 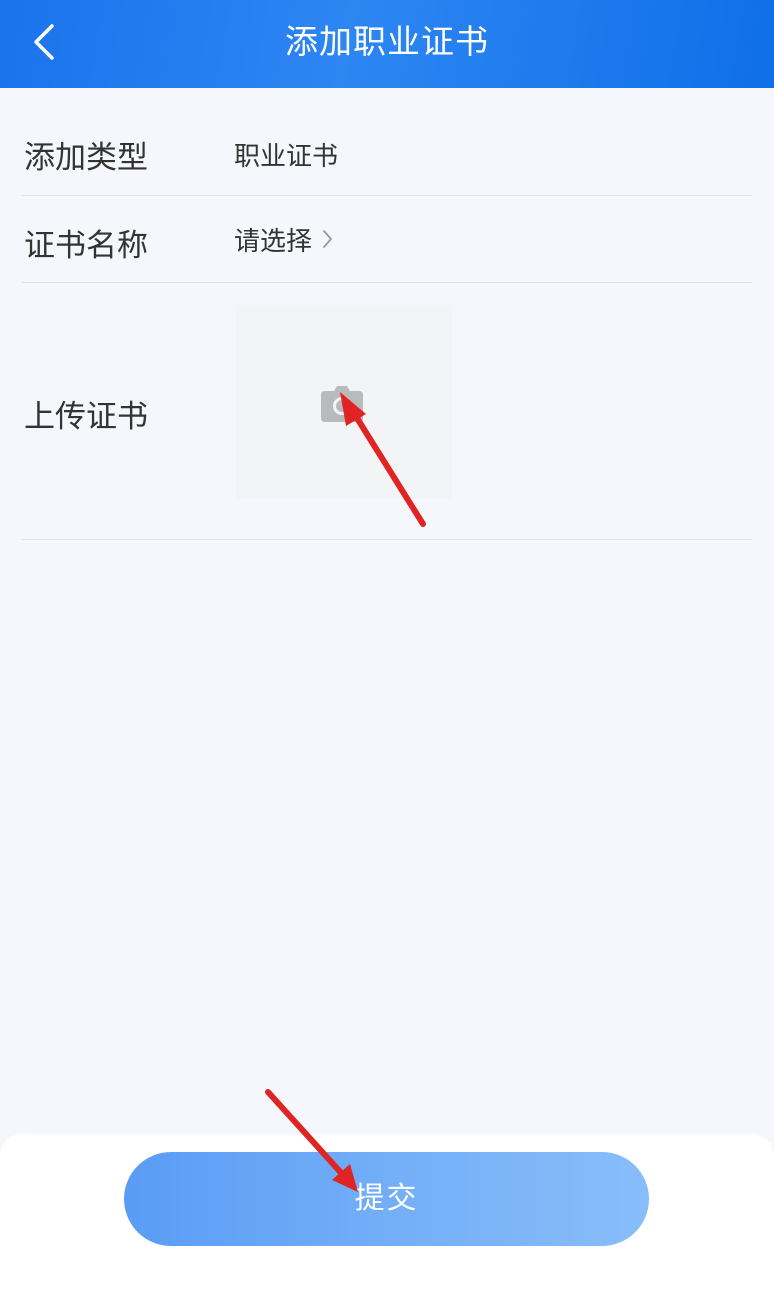 What do you see at coordinates (328, 239) in the screenshot?
I see `chevron-right-icon` at bounding box center [328, 239].